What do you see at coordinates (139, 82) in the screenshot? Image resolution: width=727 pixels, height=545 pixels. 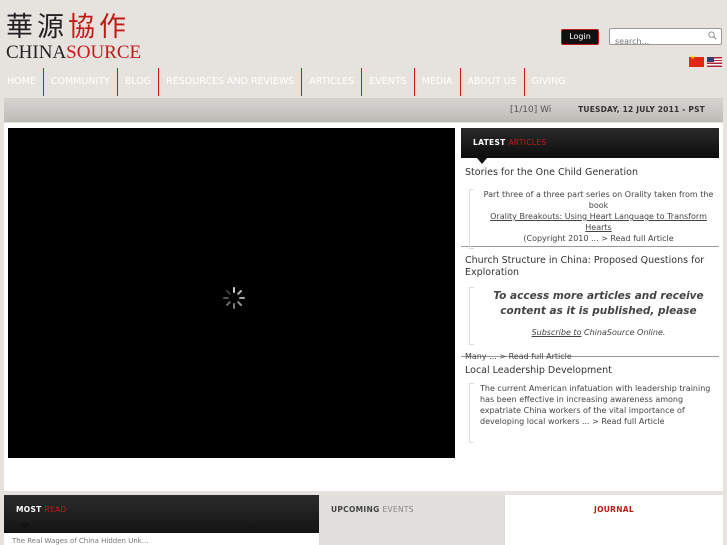 I see `nav-item-blog: Blog` at bounding box center [139, 82].